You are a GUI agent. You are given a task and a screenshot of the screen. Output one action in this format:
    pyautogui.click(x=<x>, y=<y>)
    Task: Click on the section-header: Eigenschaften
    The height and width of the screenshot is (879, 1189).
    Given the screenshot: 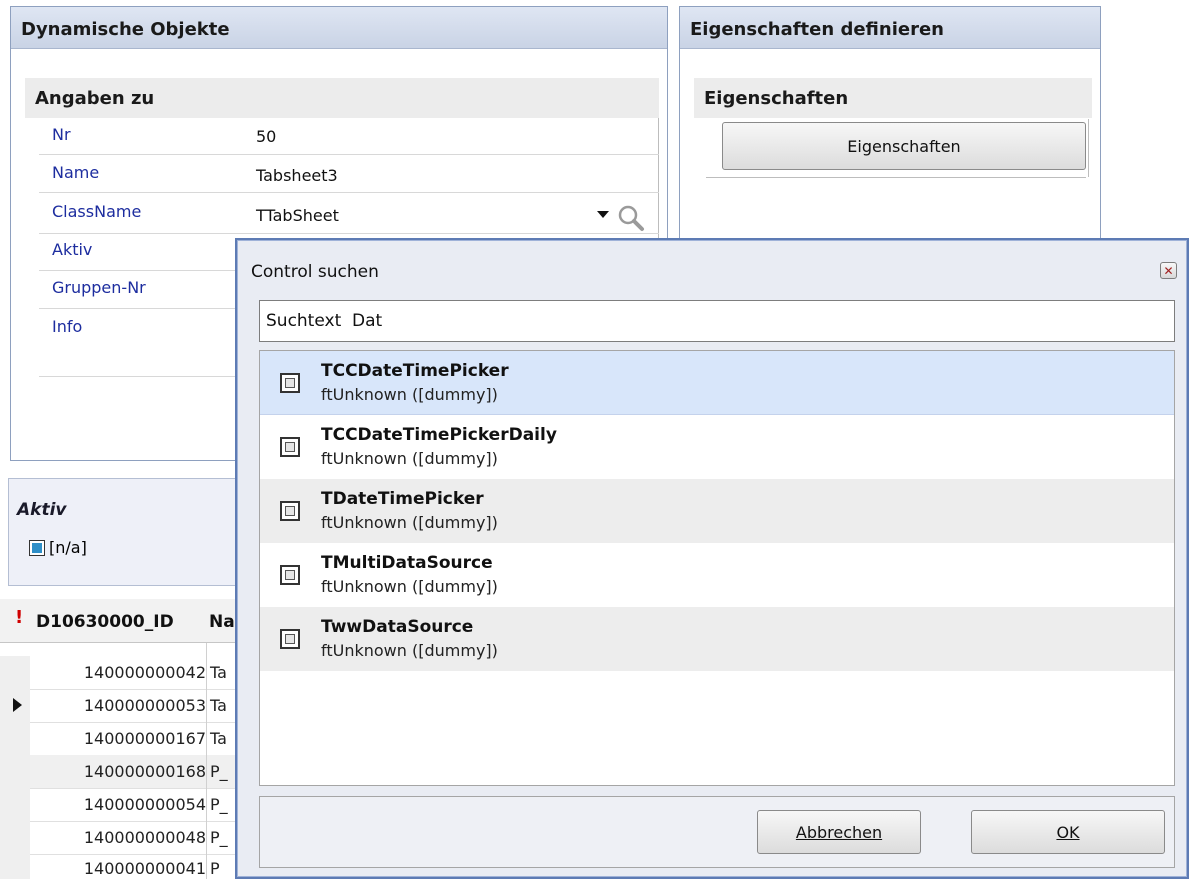 What is the action you would take?
    pyautogui.click(x=893, y=98)
    